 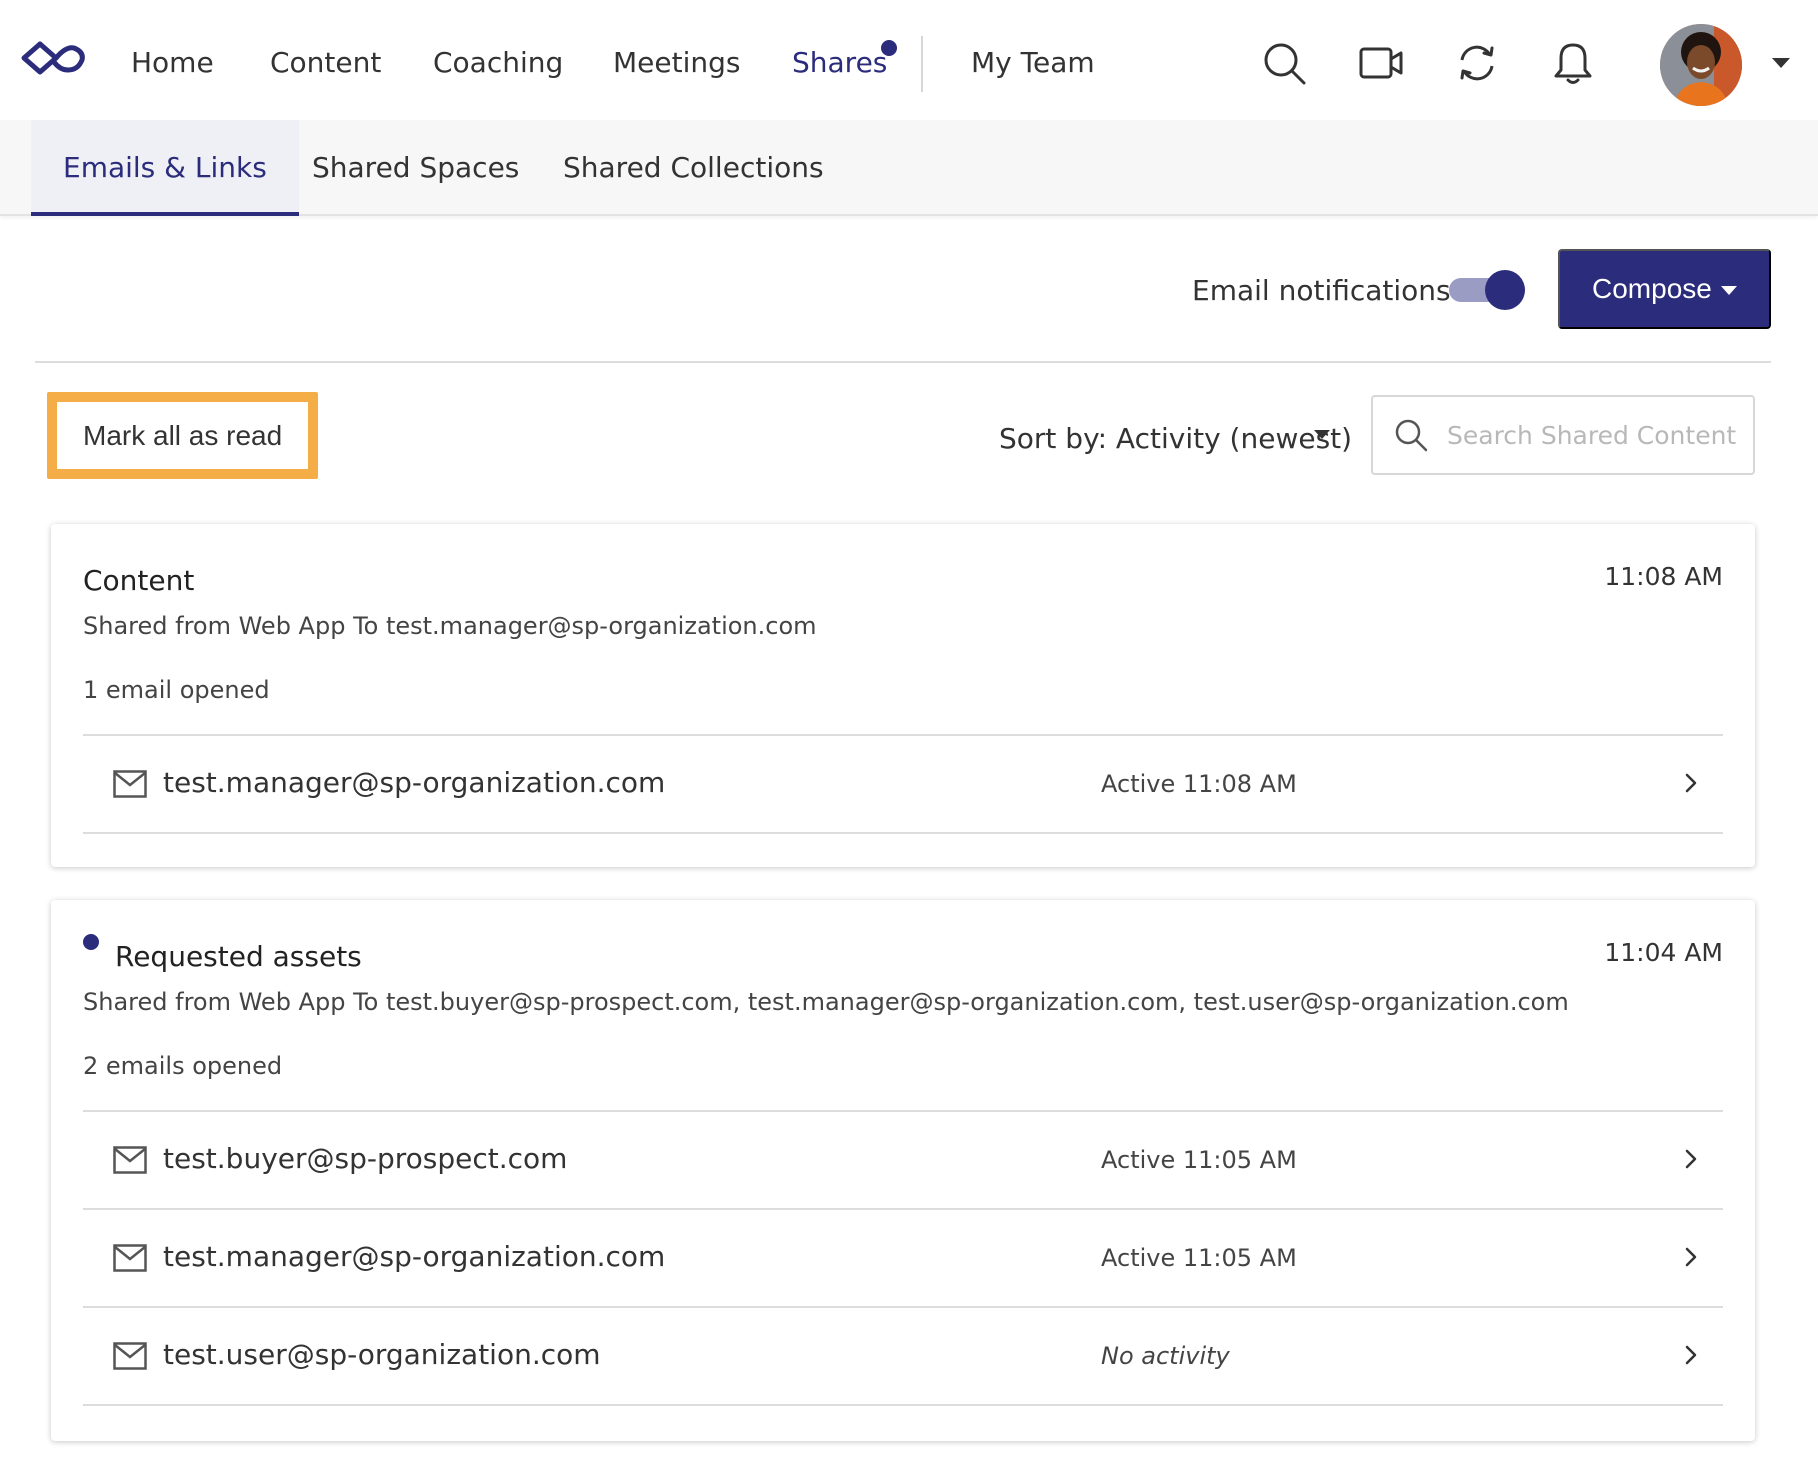 What do you see at coordinates (182, 435) in the screenshot?
I see `mark-all-read-button: Mark all as read` at bounding box center [182, 435].